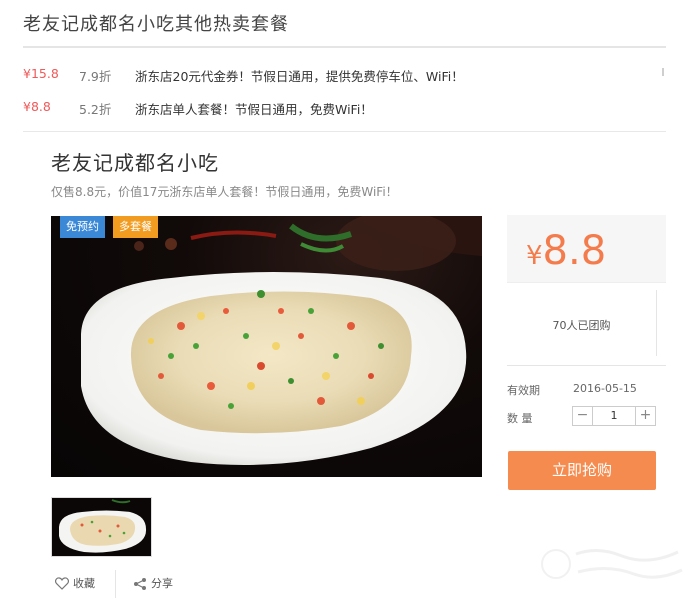  Describe the element at coordinates (82, 227) in the screenshot. I see `badge-no-reservation: 免预约` at that location.